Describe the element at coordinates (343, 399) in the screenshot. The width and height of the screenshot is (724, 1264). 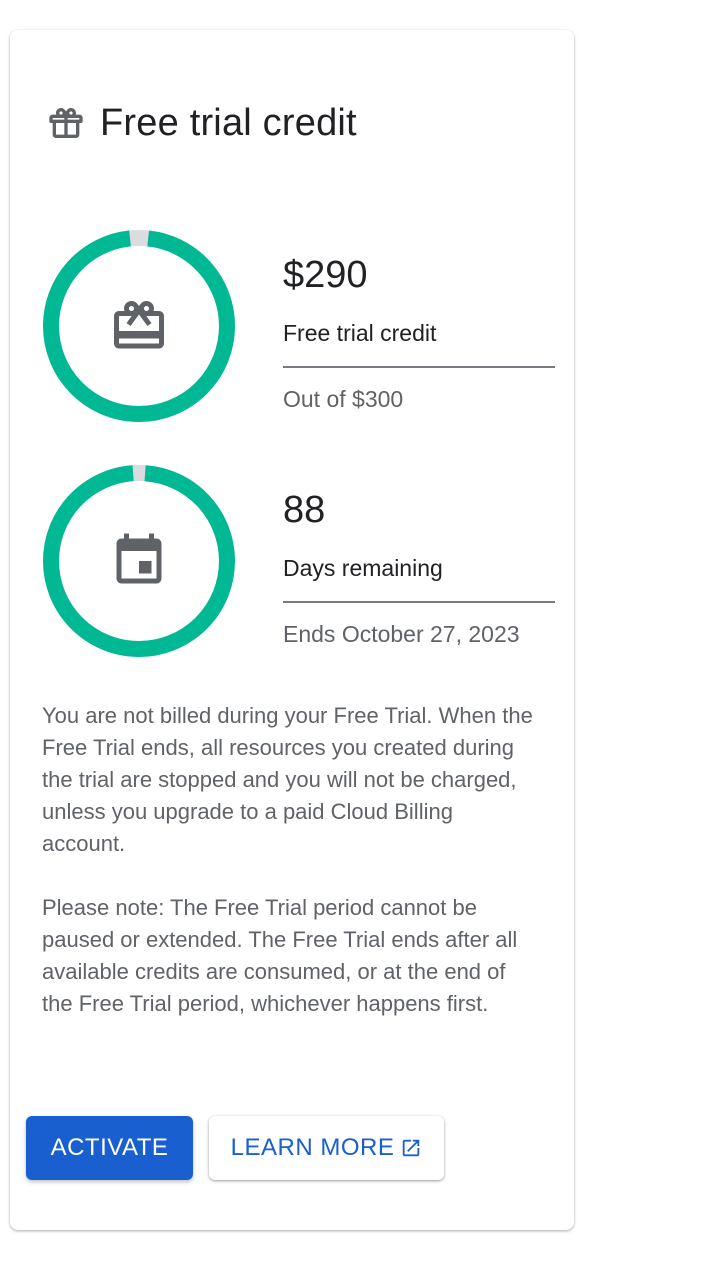
I see `credit-total: Out of $300` at that location.